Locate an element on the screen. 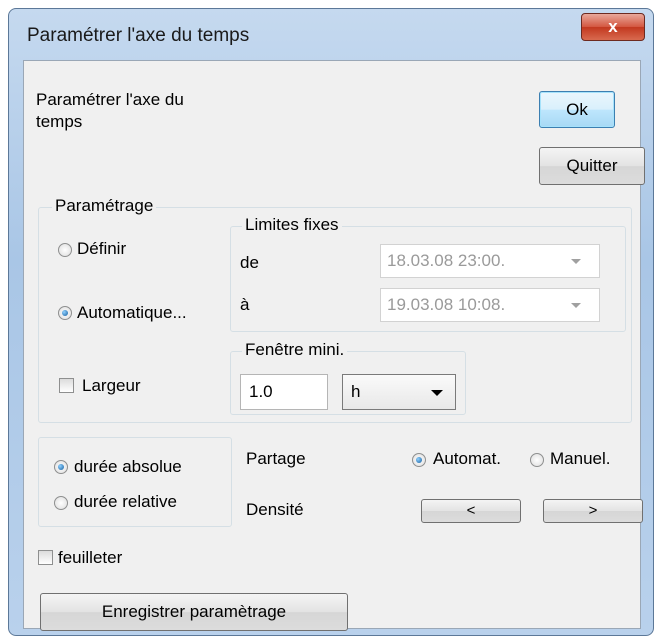  unit-select: h is located at coordinates (399, 392).